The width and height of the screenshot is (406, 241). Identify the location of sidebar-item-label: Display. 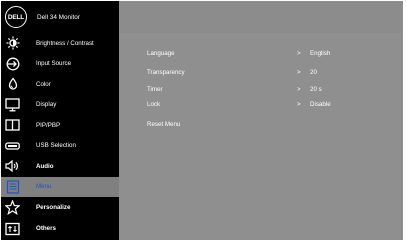
(46, 105).